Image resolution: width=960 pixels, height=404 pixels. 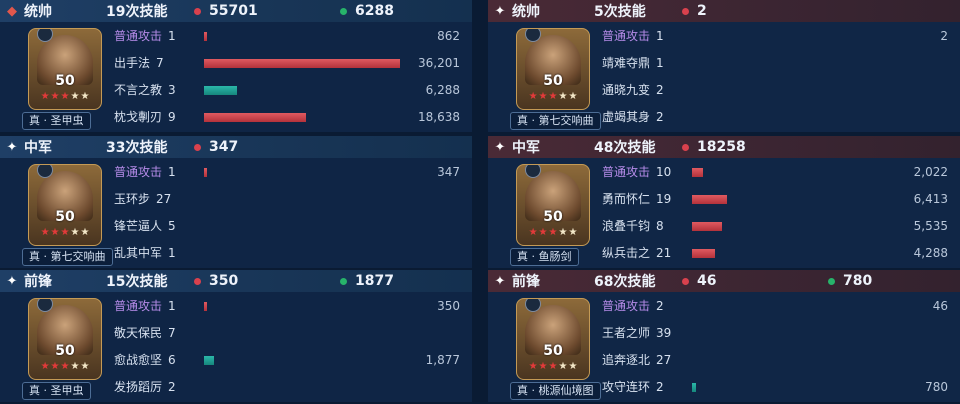 What do you see at coordinates (660, 226) in the screenshot?
I see `skill-count: 8` at bounding box center [660, 226].